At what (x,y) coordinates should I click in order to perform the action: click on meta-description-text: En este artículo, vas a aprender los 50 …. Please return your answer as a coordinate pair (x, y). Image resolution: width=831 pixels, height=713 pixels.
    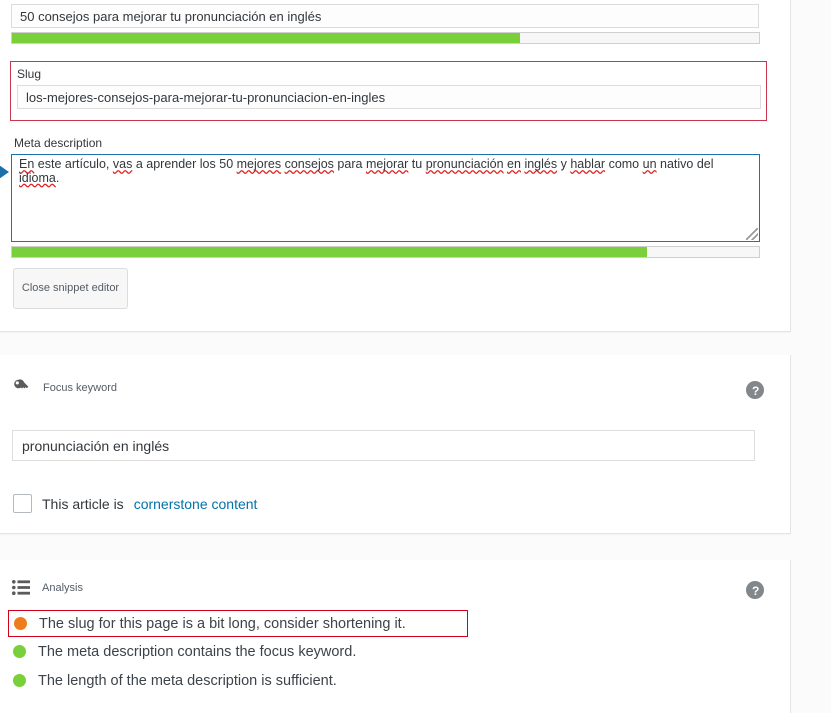
    Looking at the image, I should click on (386, 171).